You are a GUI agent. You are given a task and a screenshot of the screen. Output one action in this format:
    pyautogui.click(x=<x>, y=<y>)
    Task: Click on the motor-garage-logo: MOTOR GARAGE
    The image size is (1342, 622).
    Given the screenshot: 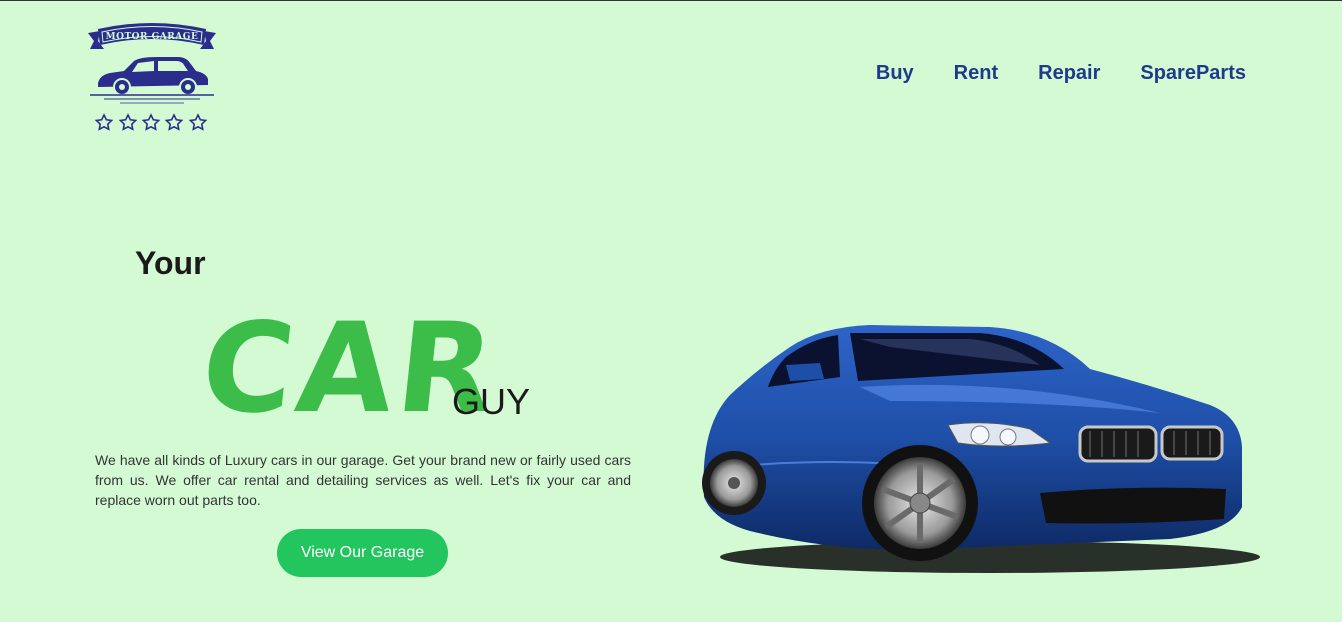 What is the action you would take?
    pyautogui.click(x=152, y=75)
    